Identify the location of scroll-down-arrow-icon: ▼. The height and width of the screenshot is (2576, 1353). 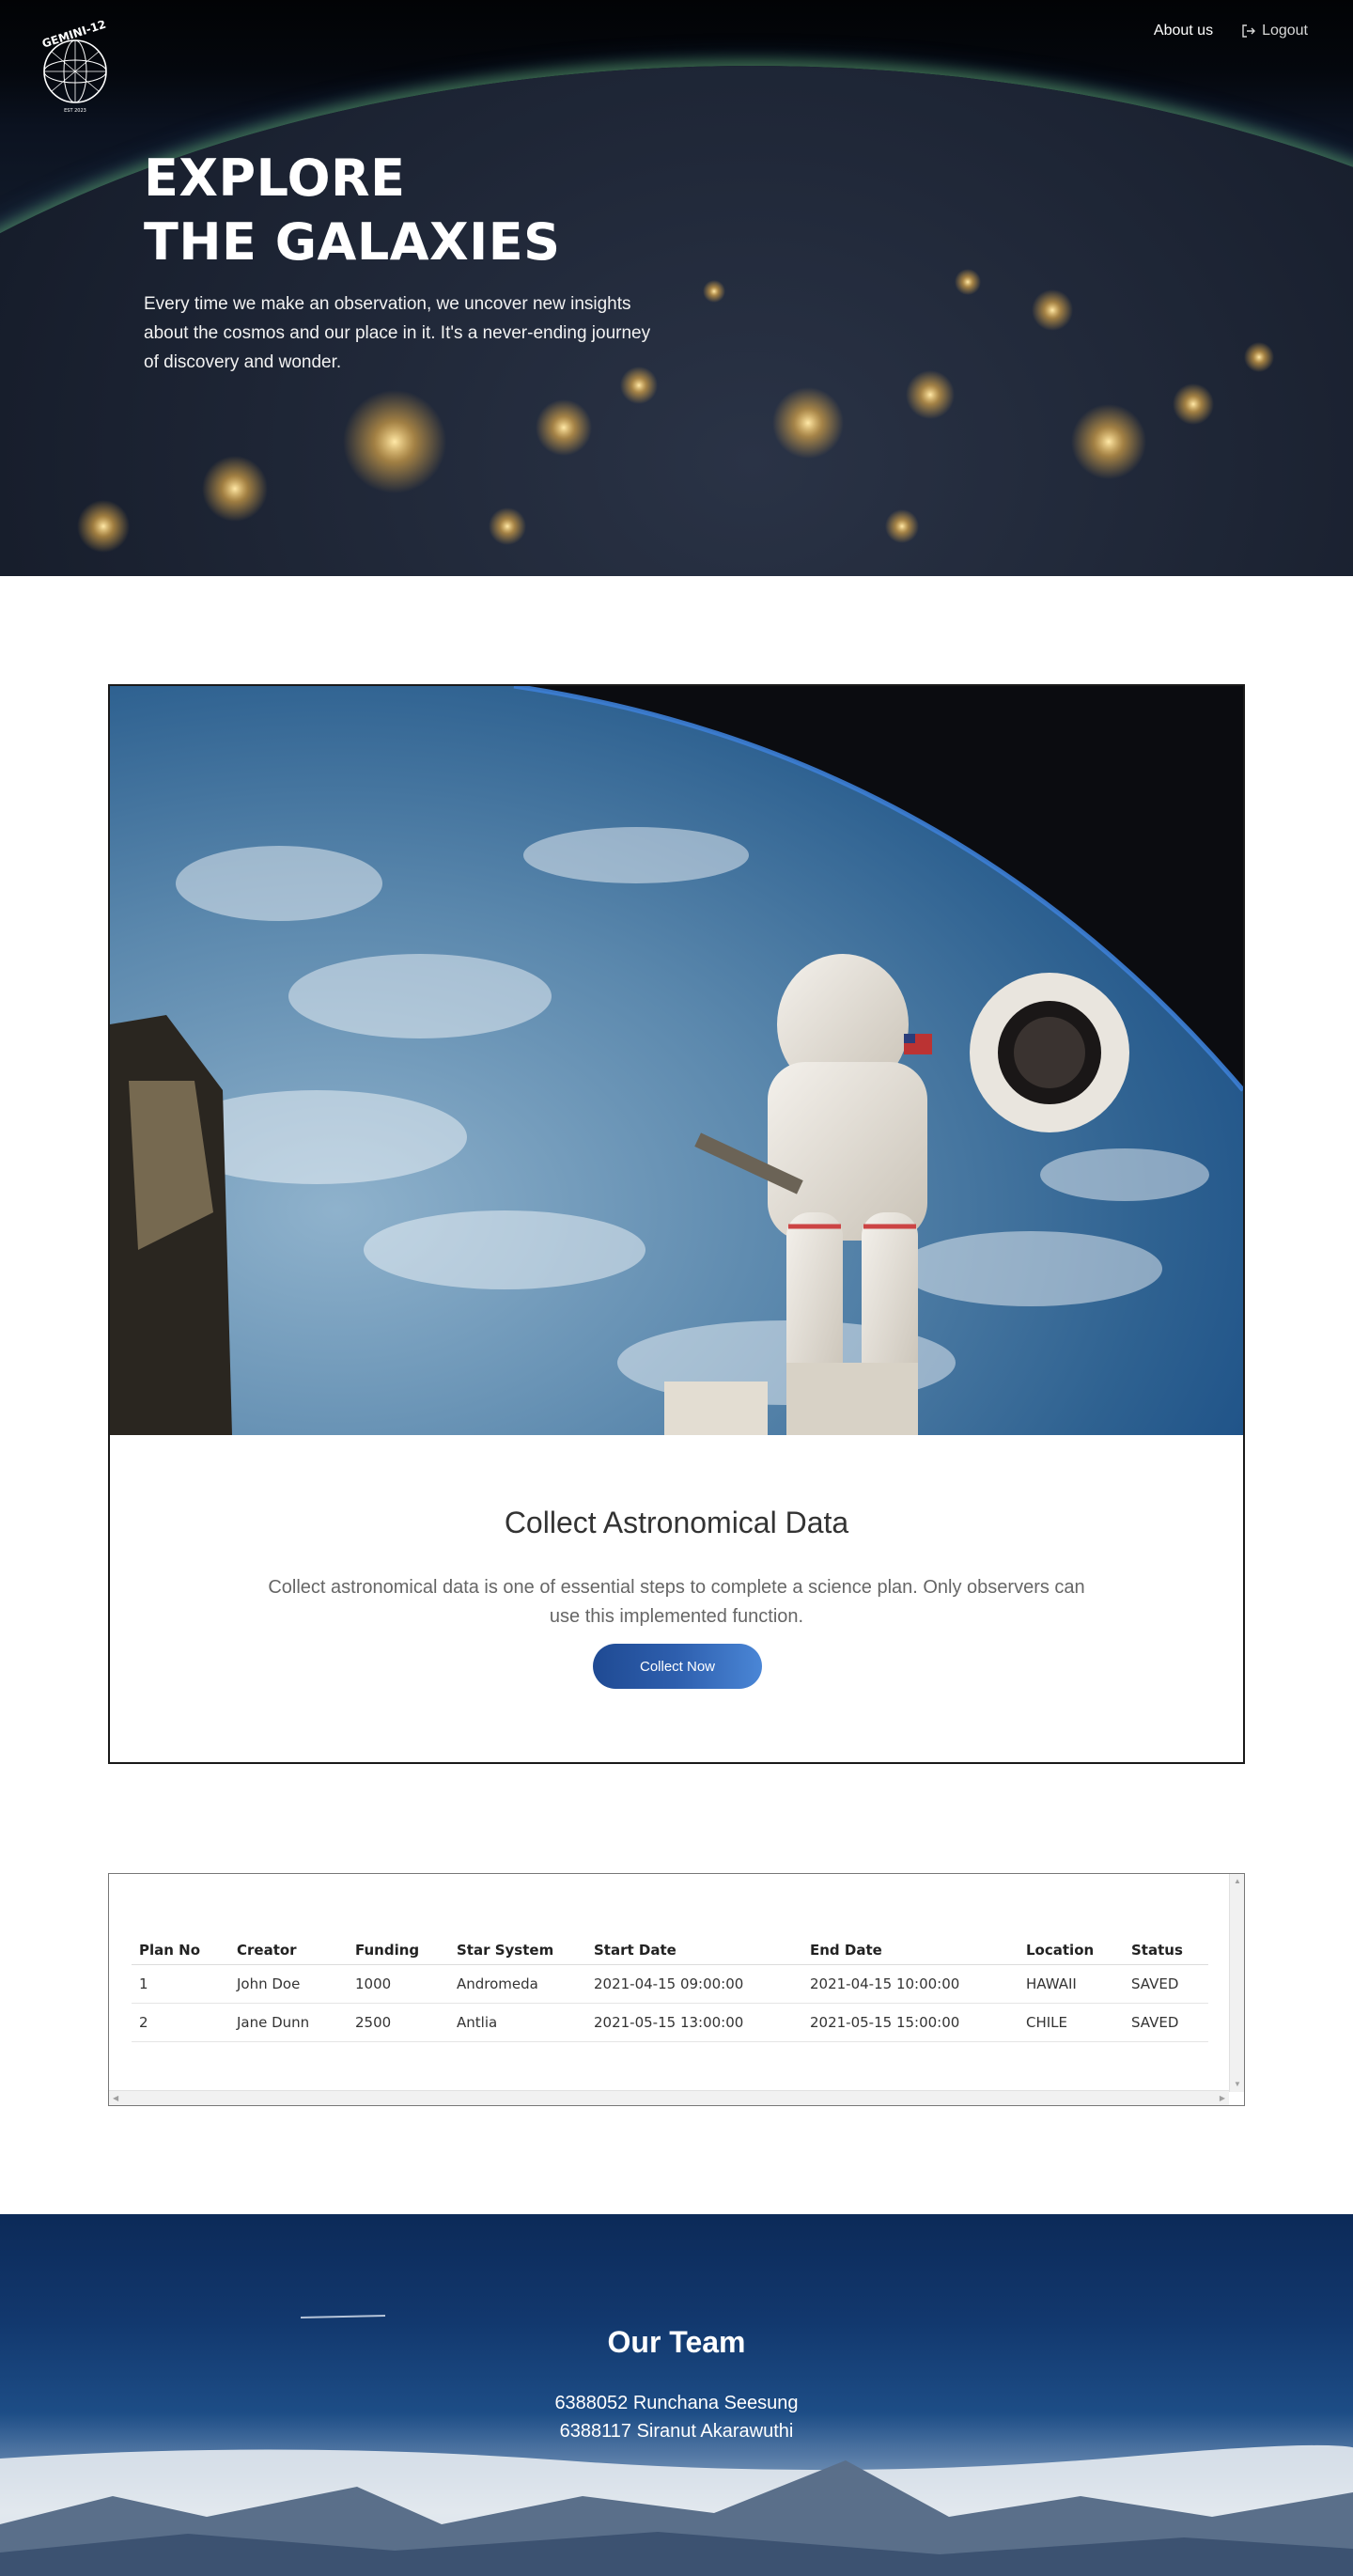
(1237, 2085).